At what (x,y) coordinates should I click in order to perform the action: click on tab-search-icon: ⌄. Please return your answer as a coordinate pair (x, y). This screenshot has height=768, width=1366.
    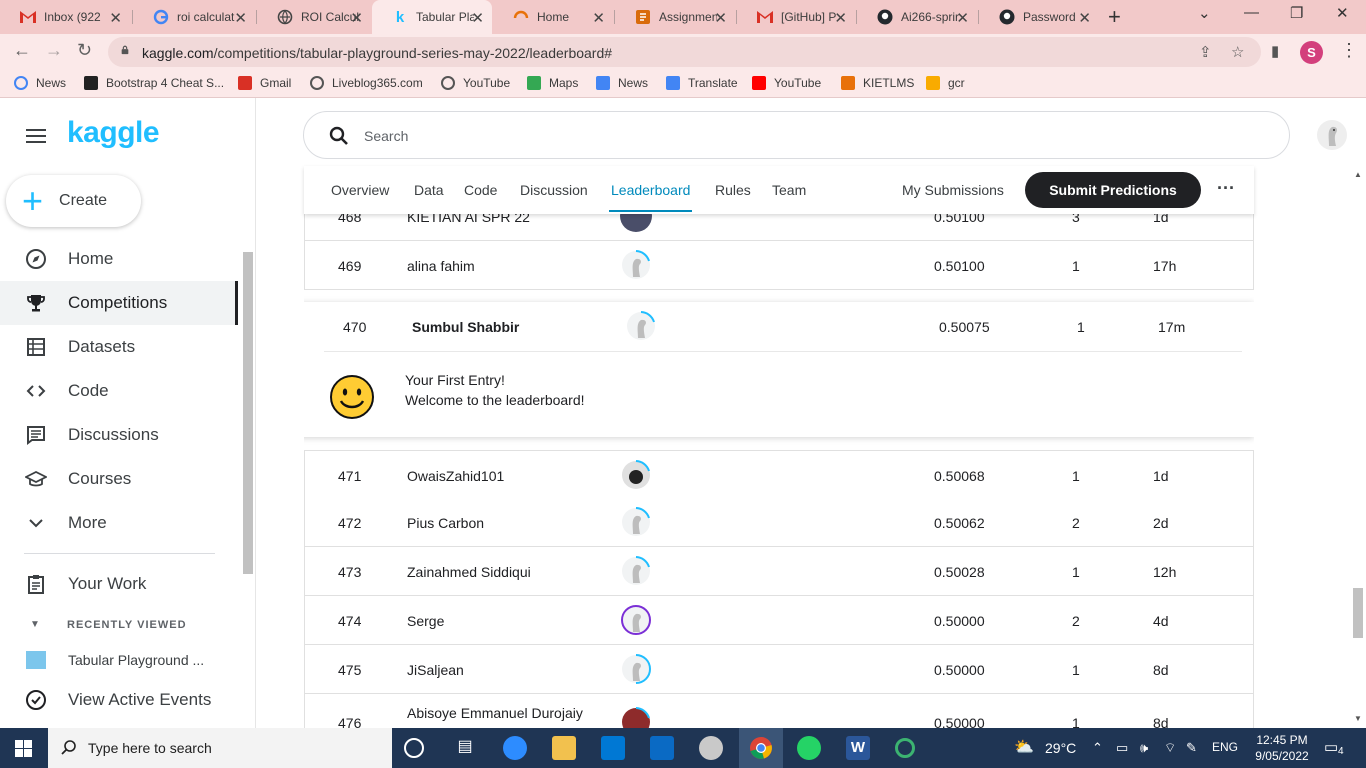
    Looking at the image, I should click on (1204, 13).